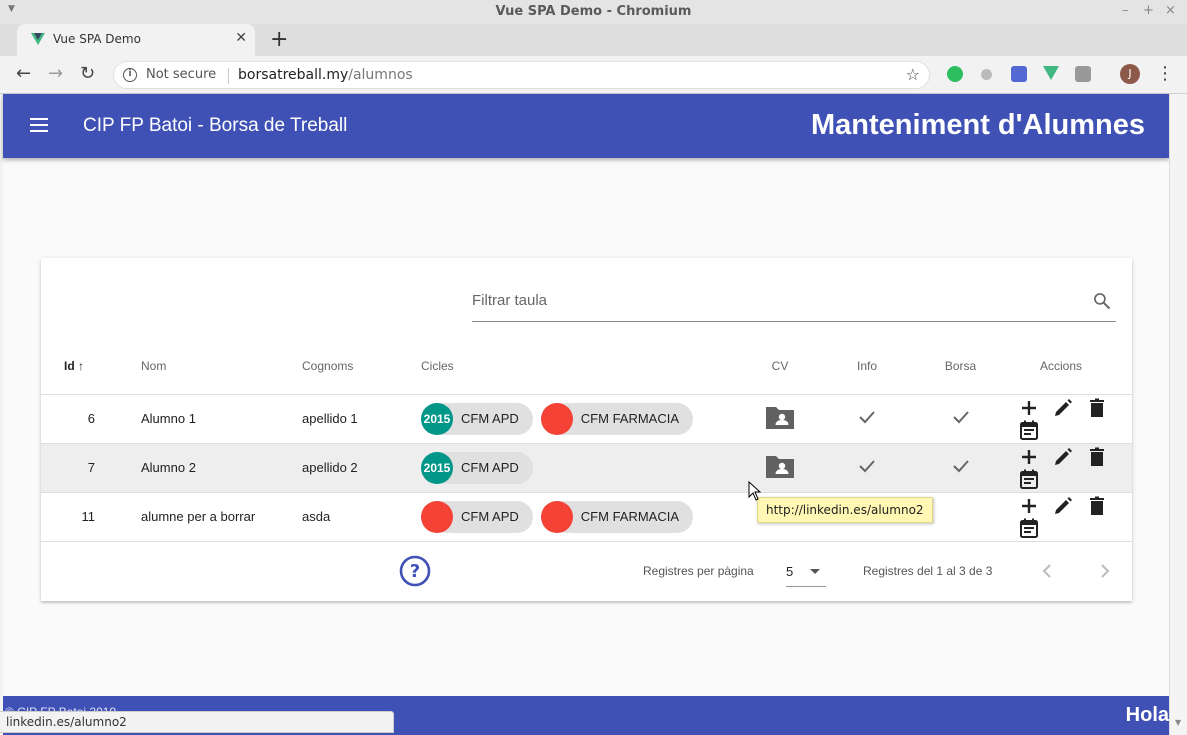 This screenshot has height=735, width=1187. Describe the element at coordinates (1130, 74) in the screenshot. I see `profile-avatar: J` at that location.